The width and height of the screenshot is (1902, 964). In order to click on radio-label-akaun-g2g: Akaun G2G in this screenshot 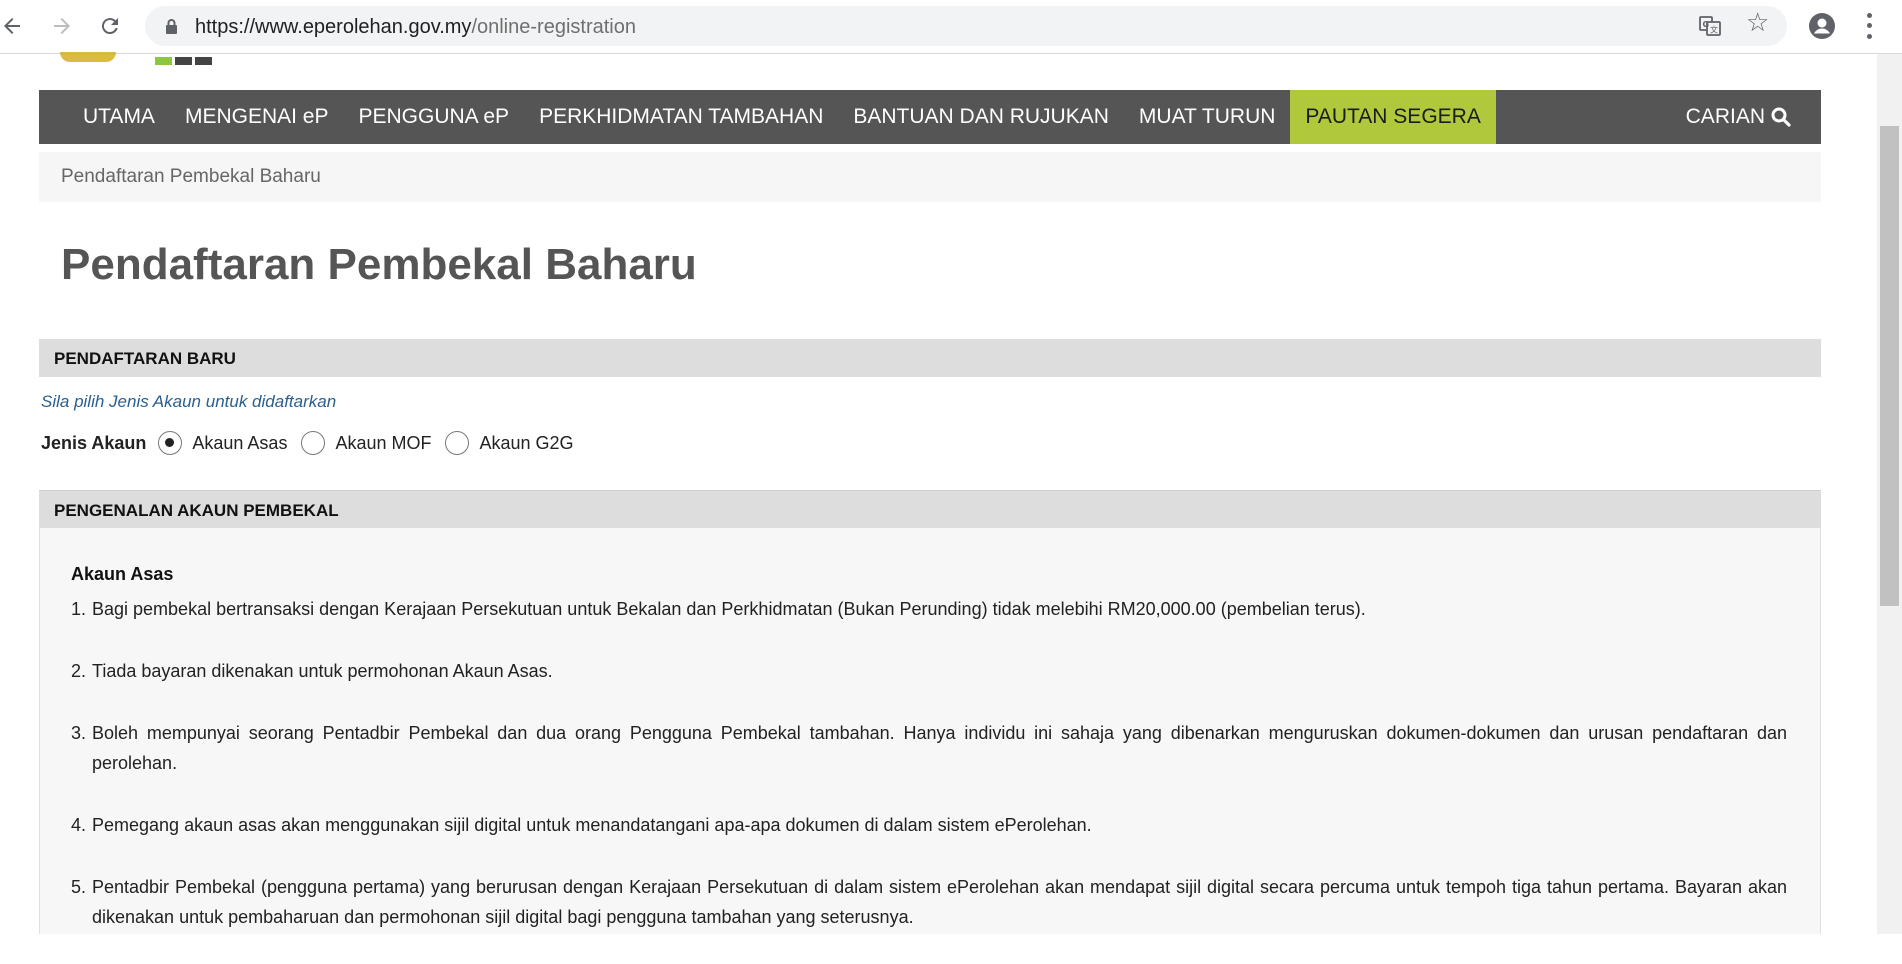, I will do `click(526, 442)`.